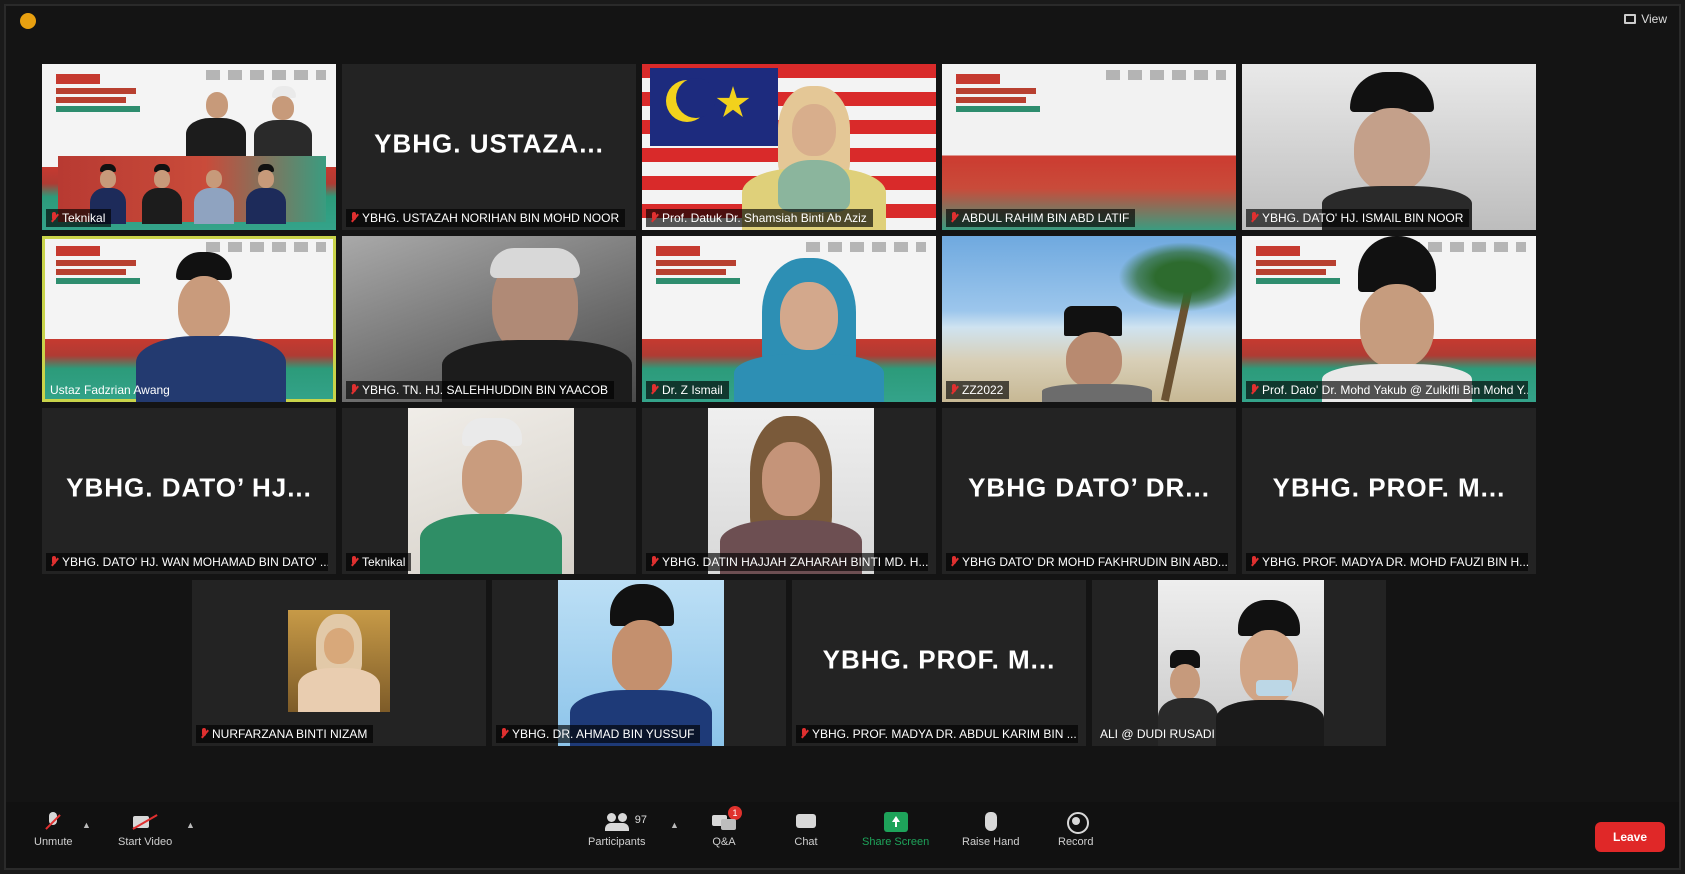 This screenshot has height=874, width=1685. What do you see at coordinates (991, 822) in the screenshot?
I see `raise-hand-icon` at bounding box center [991, 822].